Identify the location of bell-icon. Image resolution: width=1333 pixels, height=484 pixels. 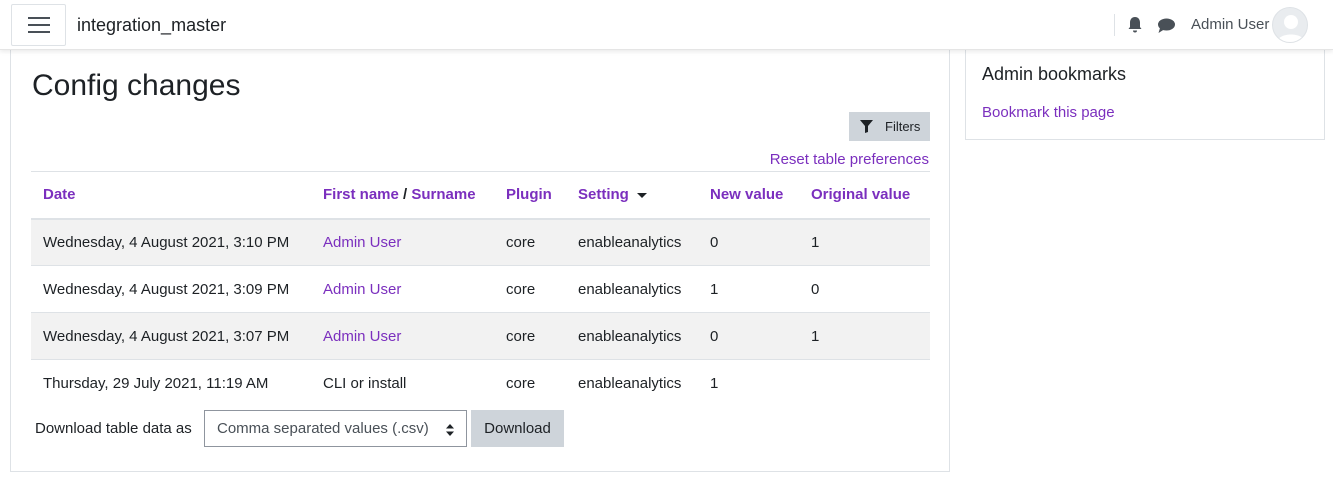
(1135, 25).